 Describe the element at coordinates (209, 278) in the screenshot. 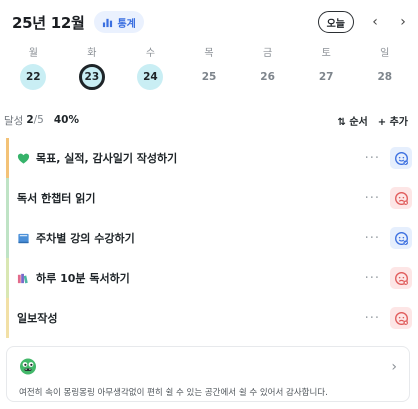

I see `task-row: 하루 10분 독서하기 ···` at that location.